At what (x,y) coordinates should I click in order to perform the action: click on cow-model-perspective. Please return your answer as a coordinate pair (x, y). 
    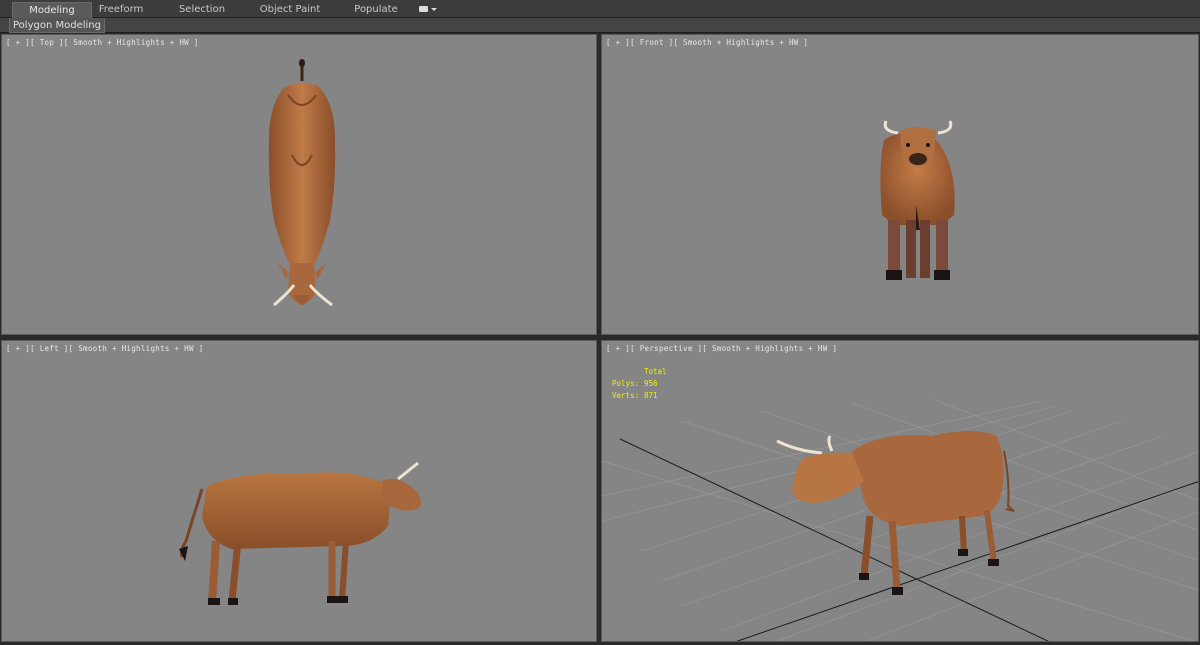
    Looking at the image, I should click on (895, 513).